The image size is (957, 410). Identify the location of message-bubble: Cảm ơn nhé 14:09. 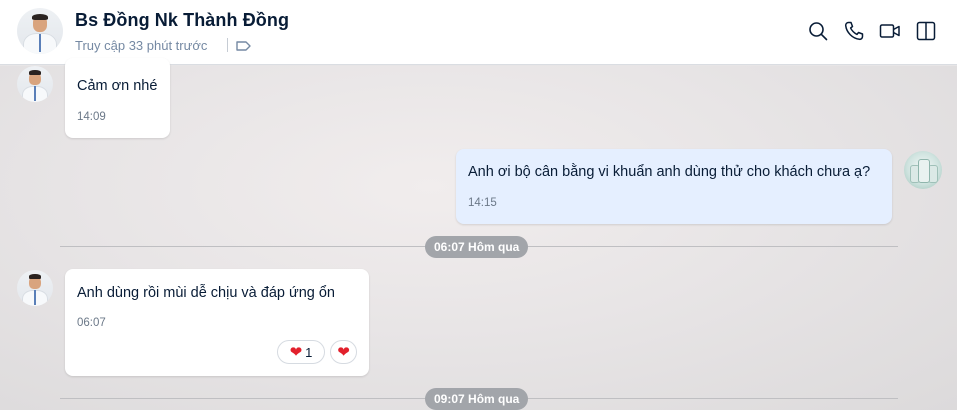
(117, 98).